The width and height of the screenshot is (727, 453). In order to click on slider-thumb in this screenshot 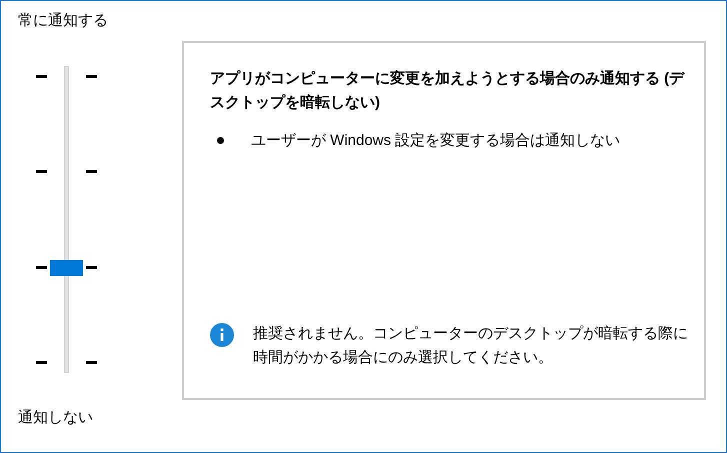, I will do `click(66, 268)`.